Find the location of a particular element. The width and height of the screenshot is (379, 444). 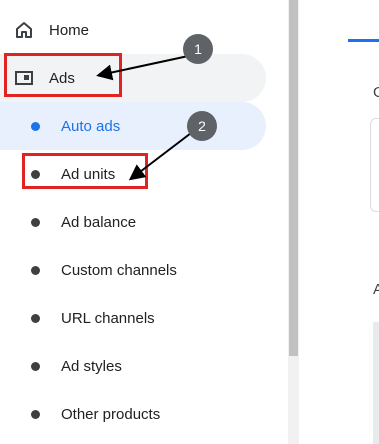

annotation-arrows is located at coordinates (146, 117).